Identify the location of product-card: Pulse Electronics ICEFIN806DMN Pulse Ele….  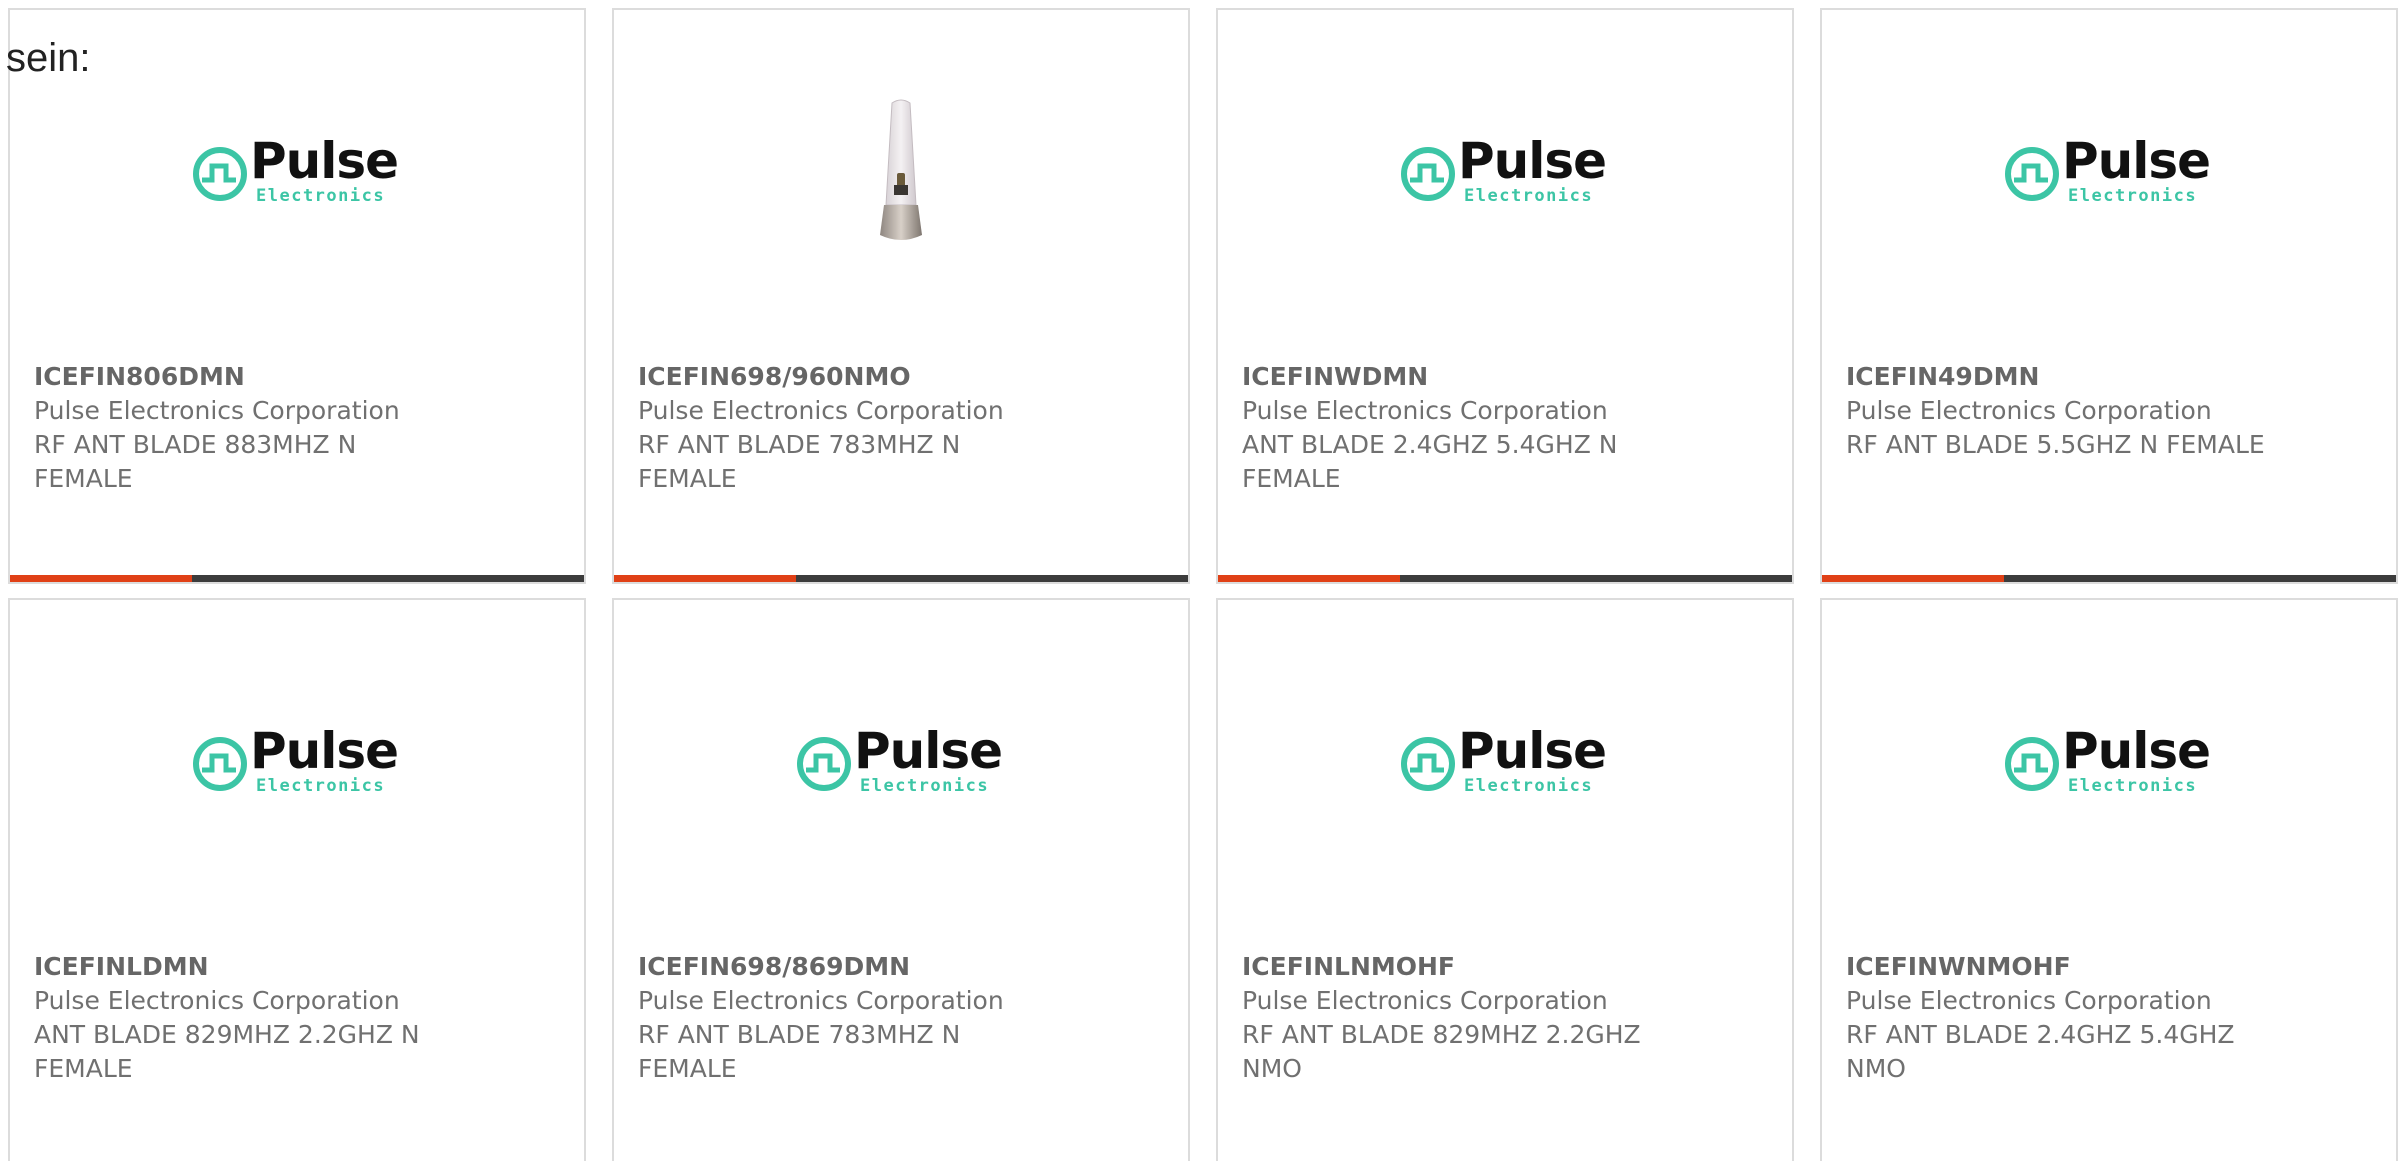
(297, 296).